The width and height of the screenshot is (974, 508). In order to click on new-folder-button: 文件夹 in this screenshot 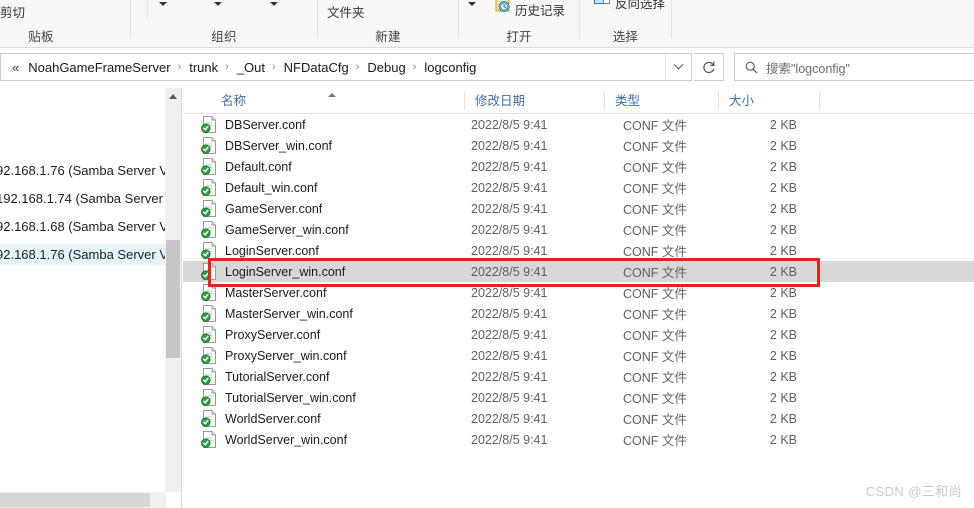, I will do `click(346, 11)`.